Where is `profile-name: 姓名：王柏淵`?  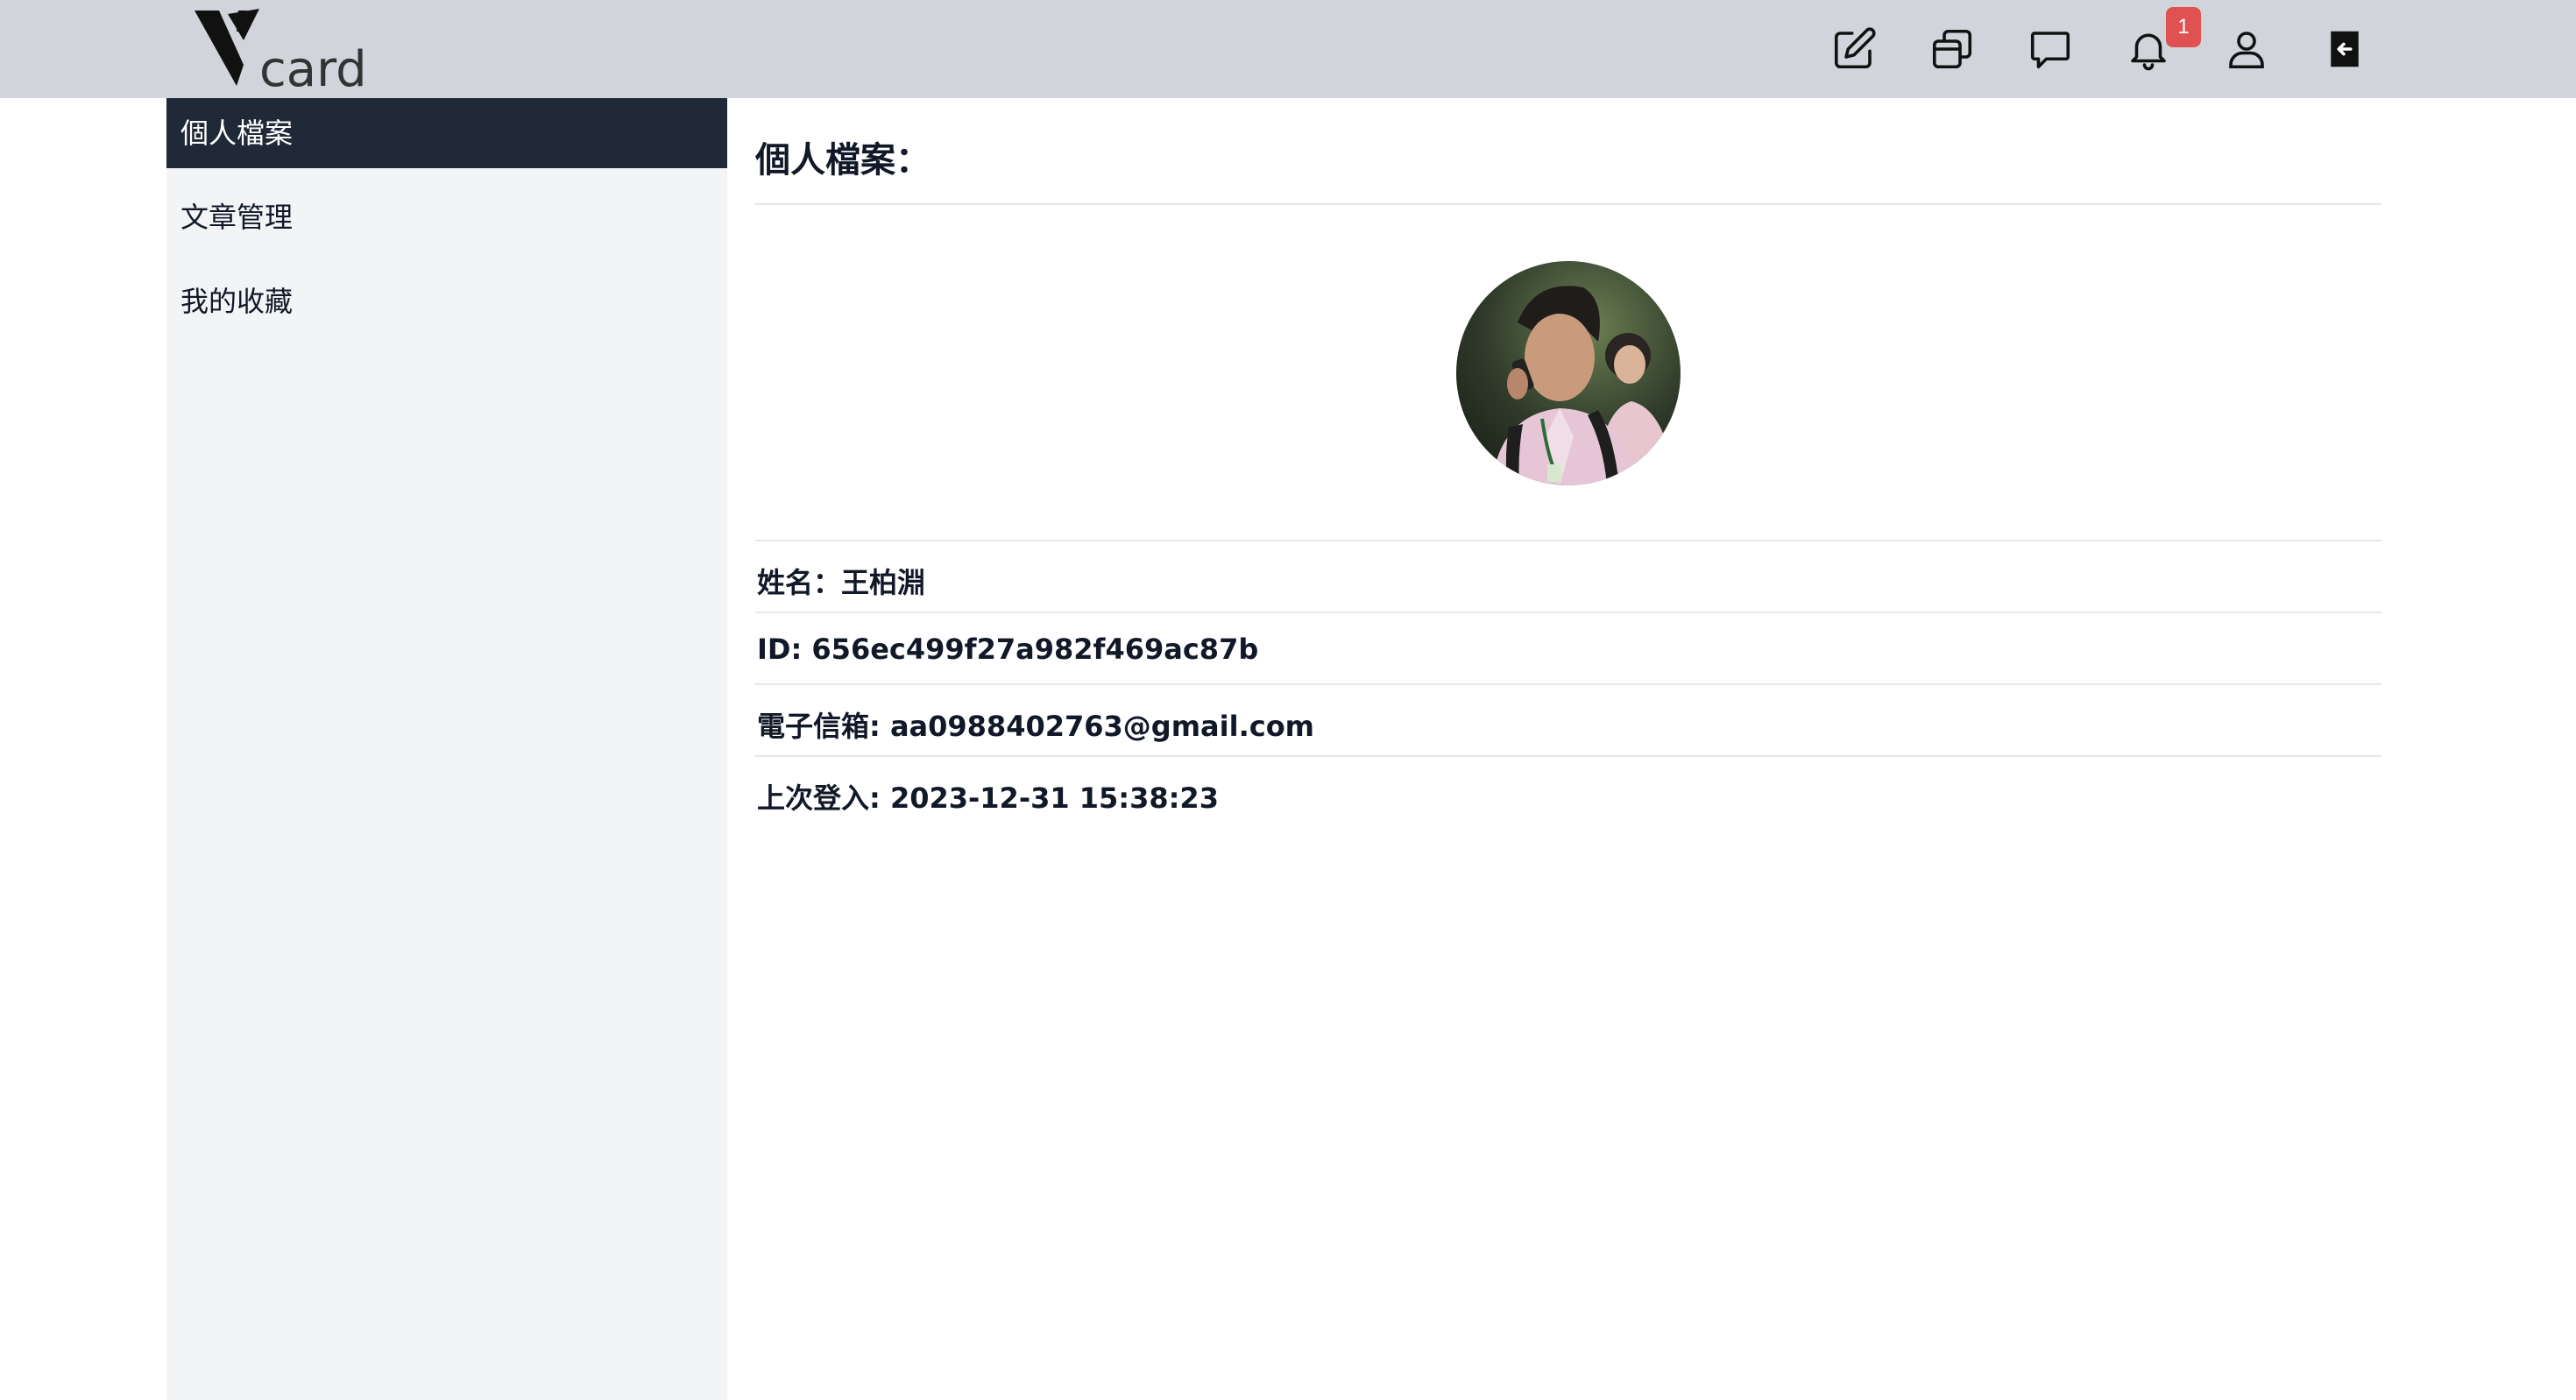
profile-name: 姓名：王柏淵 is located at coordinates (841, 582).